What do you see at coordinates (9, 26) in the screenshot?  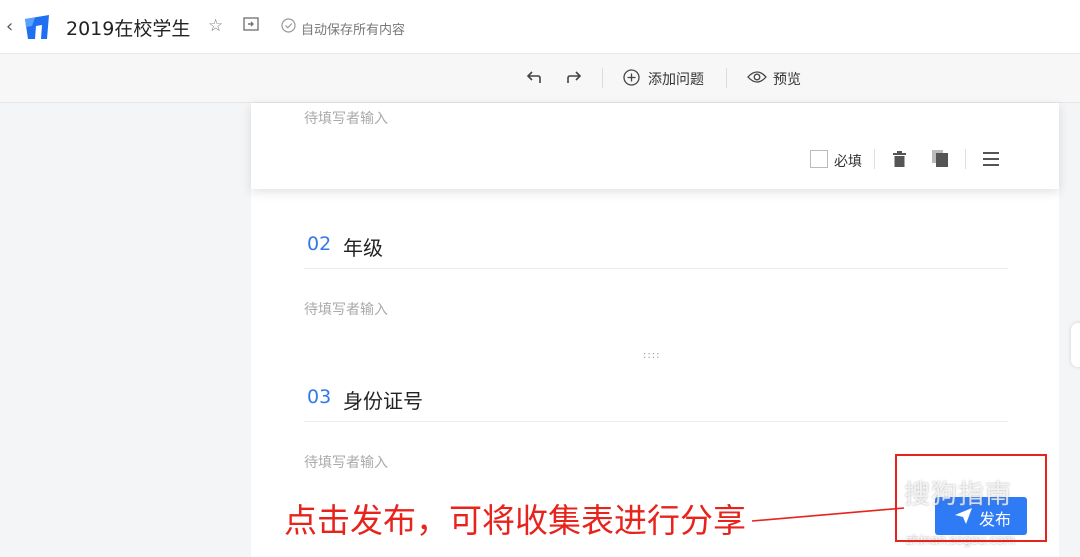 I see `chevron-left-icon: ‹` at bounding box center [9, 26].